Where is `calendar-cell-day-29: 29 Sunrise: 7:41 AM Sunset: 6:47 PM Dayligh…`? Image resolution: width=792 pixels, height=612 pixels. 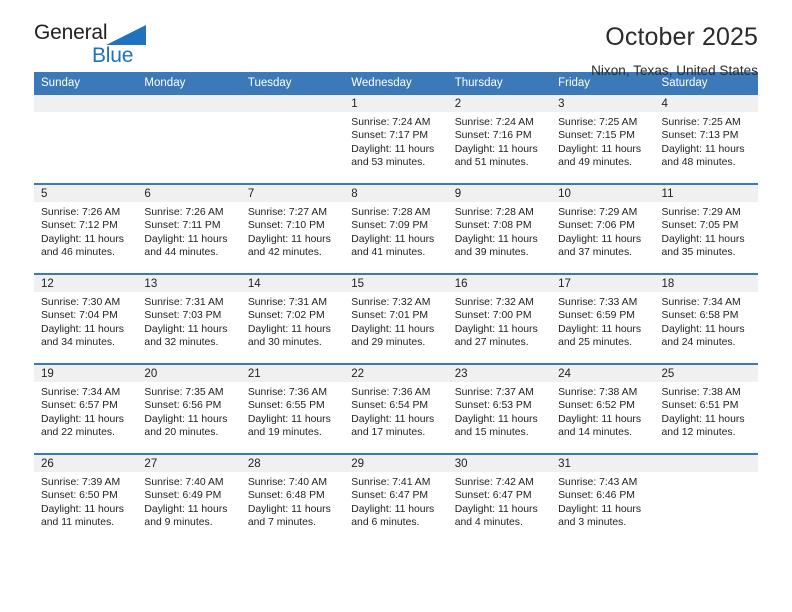 calendar-cell-day-29: 29 Sunrise: 7:41 AM Sunset: 6:47 PM Dayligh… is located at coordinates (396, 498).